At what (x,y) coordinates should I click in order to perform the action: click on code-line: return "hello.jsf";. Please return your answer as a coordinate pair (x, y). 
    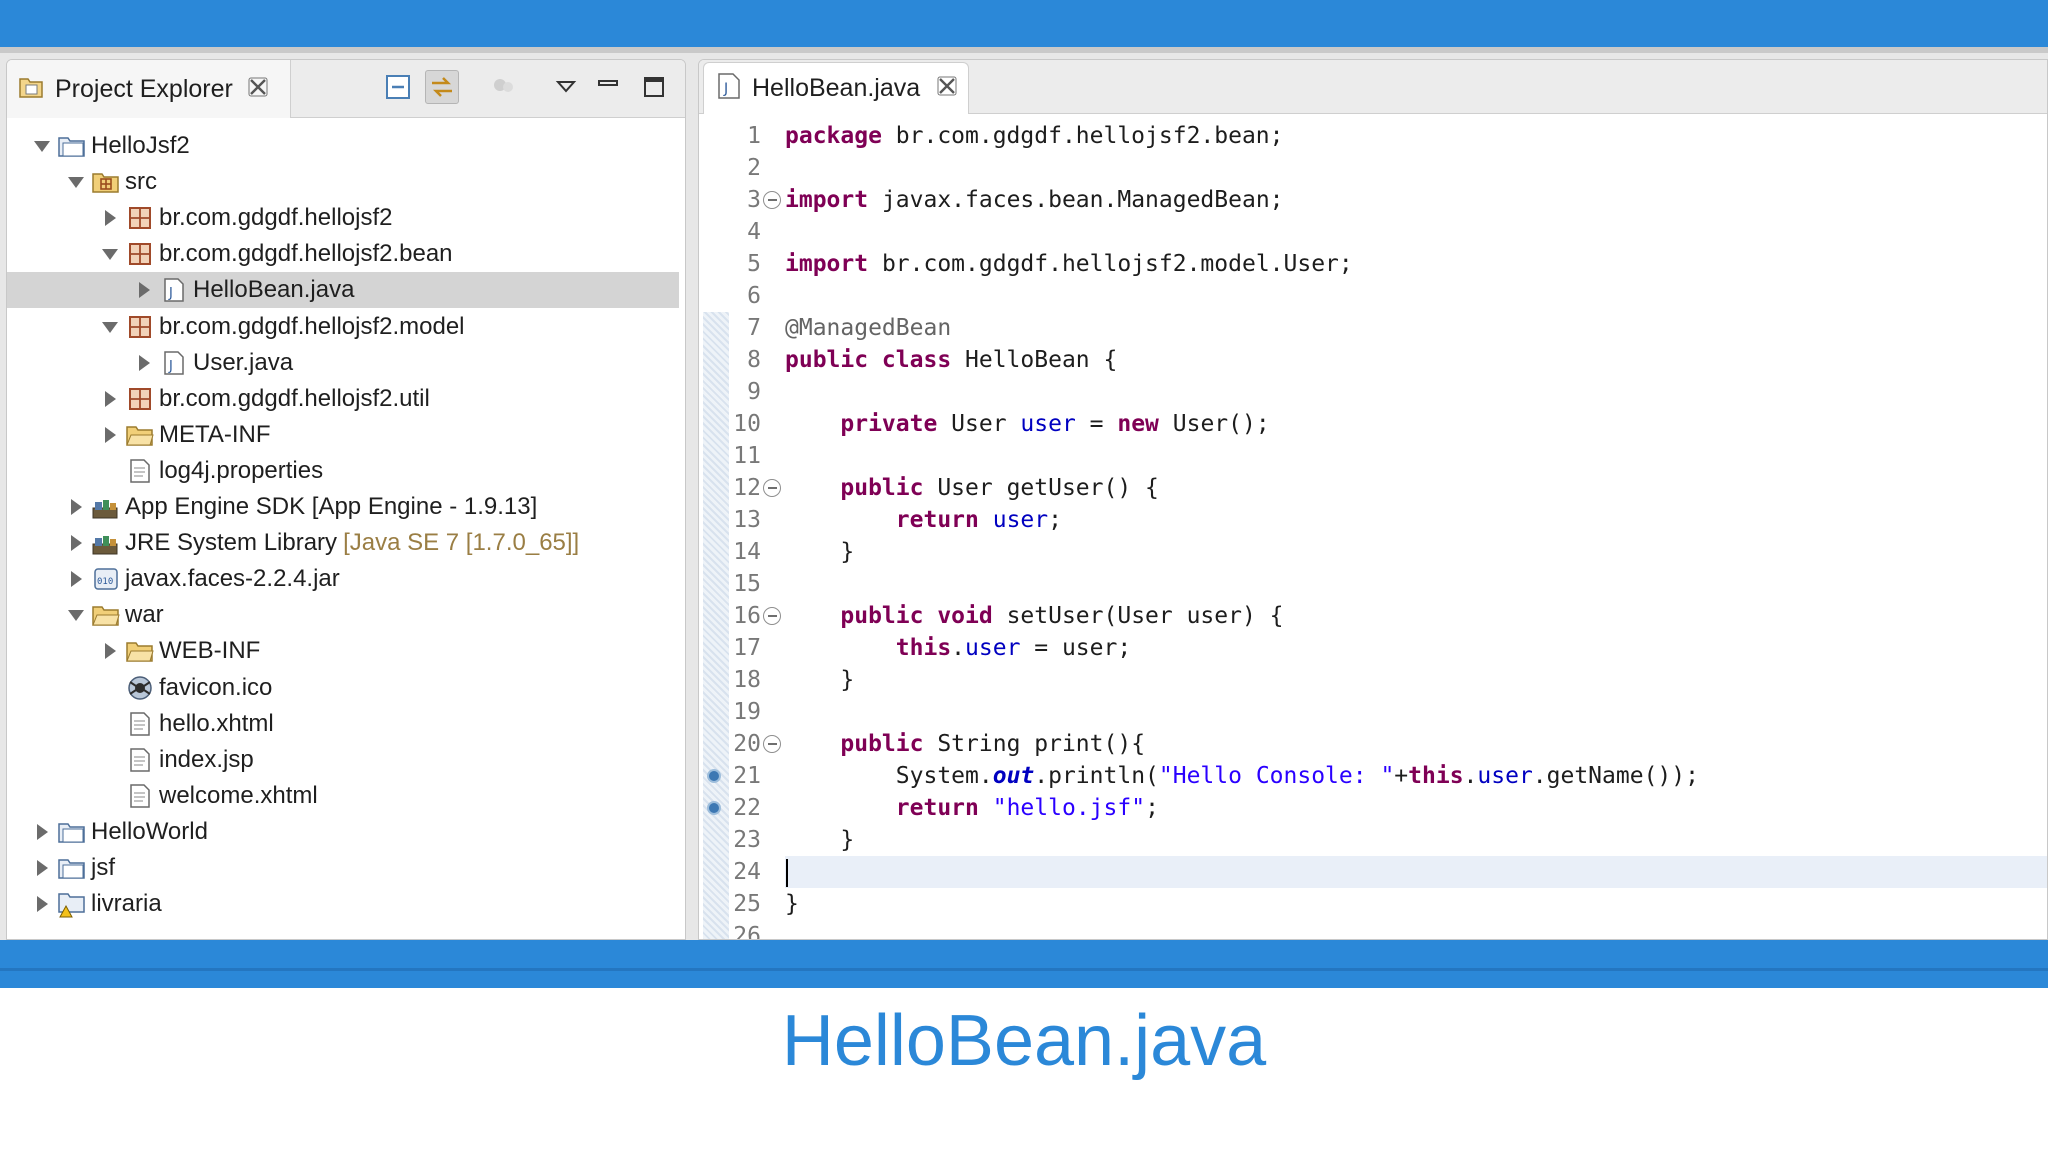
    Looking at the image, I should click on (1416, 808).